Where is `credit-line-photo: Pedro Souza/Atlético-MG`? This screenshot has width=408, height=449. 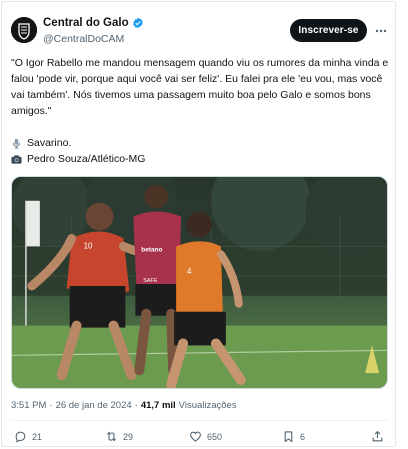
credit-line-photo: Pedro Souza/Atlético-MG is located at coordinates (78, 159).